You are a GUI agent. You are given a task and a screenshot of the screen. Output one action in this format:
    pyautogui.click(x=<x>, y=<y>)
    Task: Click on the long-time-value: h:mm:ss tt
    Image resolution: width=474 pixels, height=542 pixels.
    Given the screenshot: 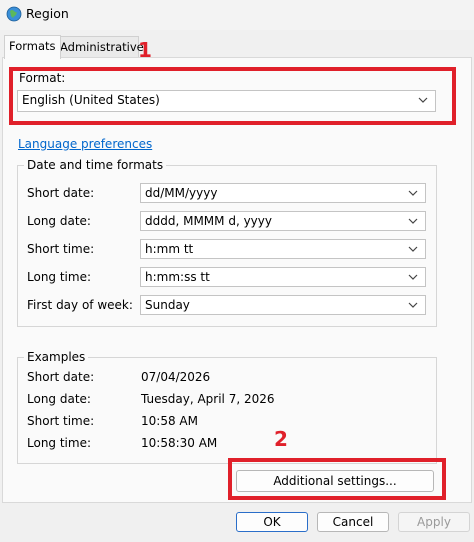 What is the action you would take?
    pyautogui.click(x=177, y=277)
    